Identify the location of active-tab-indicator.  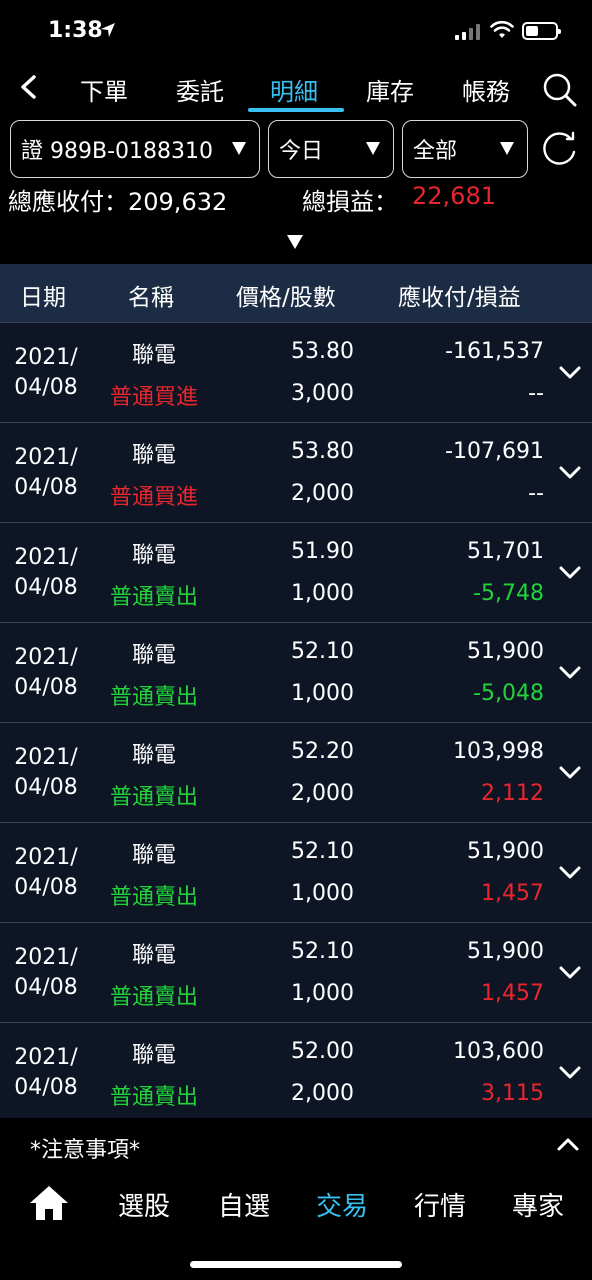
(296, 110).